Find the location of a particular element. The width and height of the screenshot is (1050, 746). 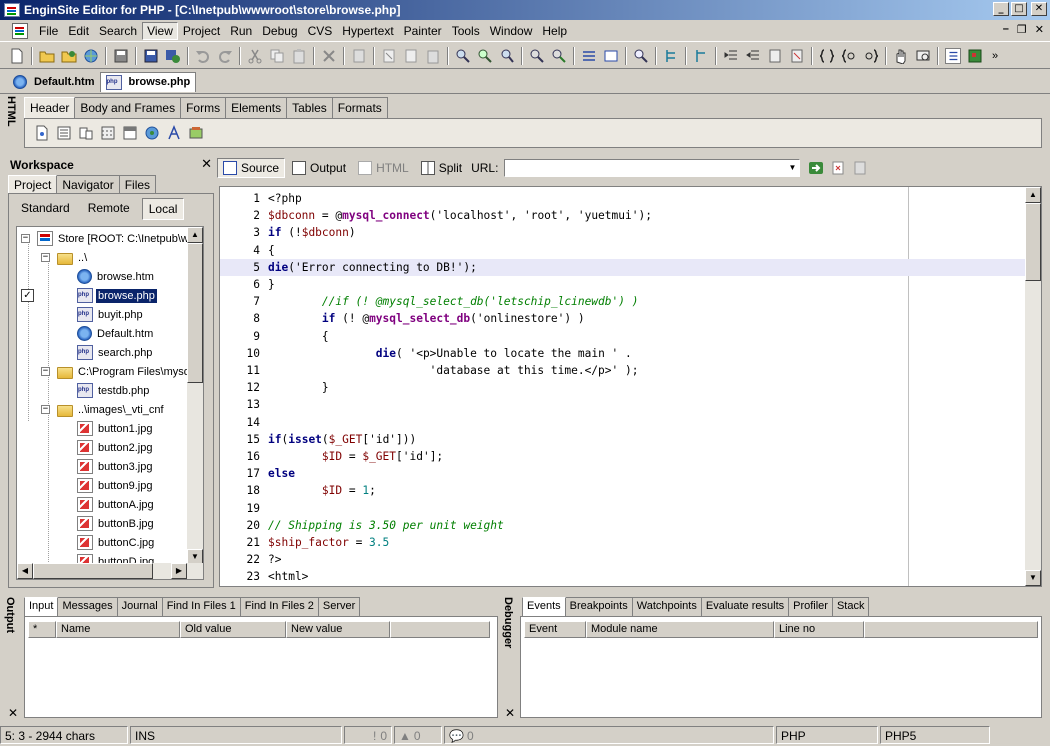

split-view-button: Split is located at coordinates (441, 168).